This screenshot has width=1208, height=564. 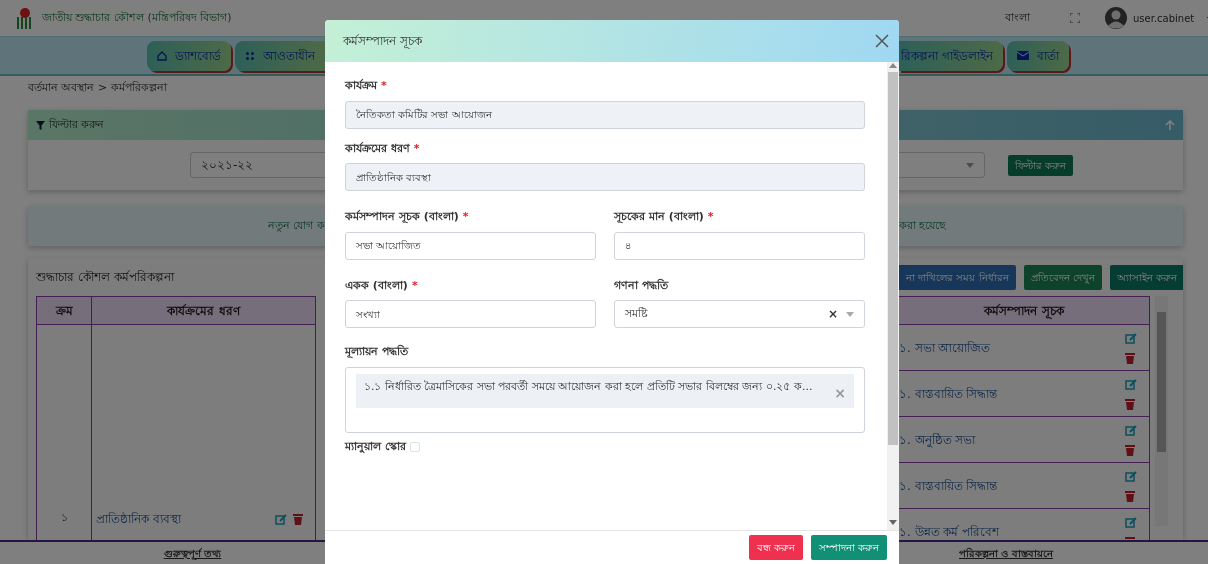 What do you see at coordinates (949, 531) in the screenshot?
I see `table-cell-text: ১. উন্নত কর্ম পরিবেশ` at bounding box center [949, 531].